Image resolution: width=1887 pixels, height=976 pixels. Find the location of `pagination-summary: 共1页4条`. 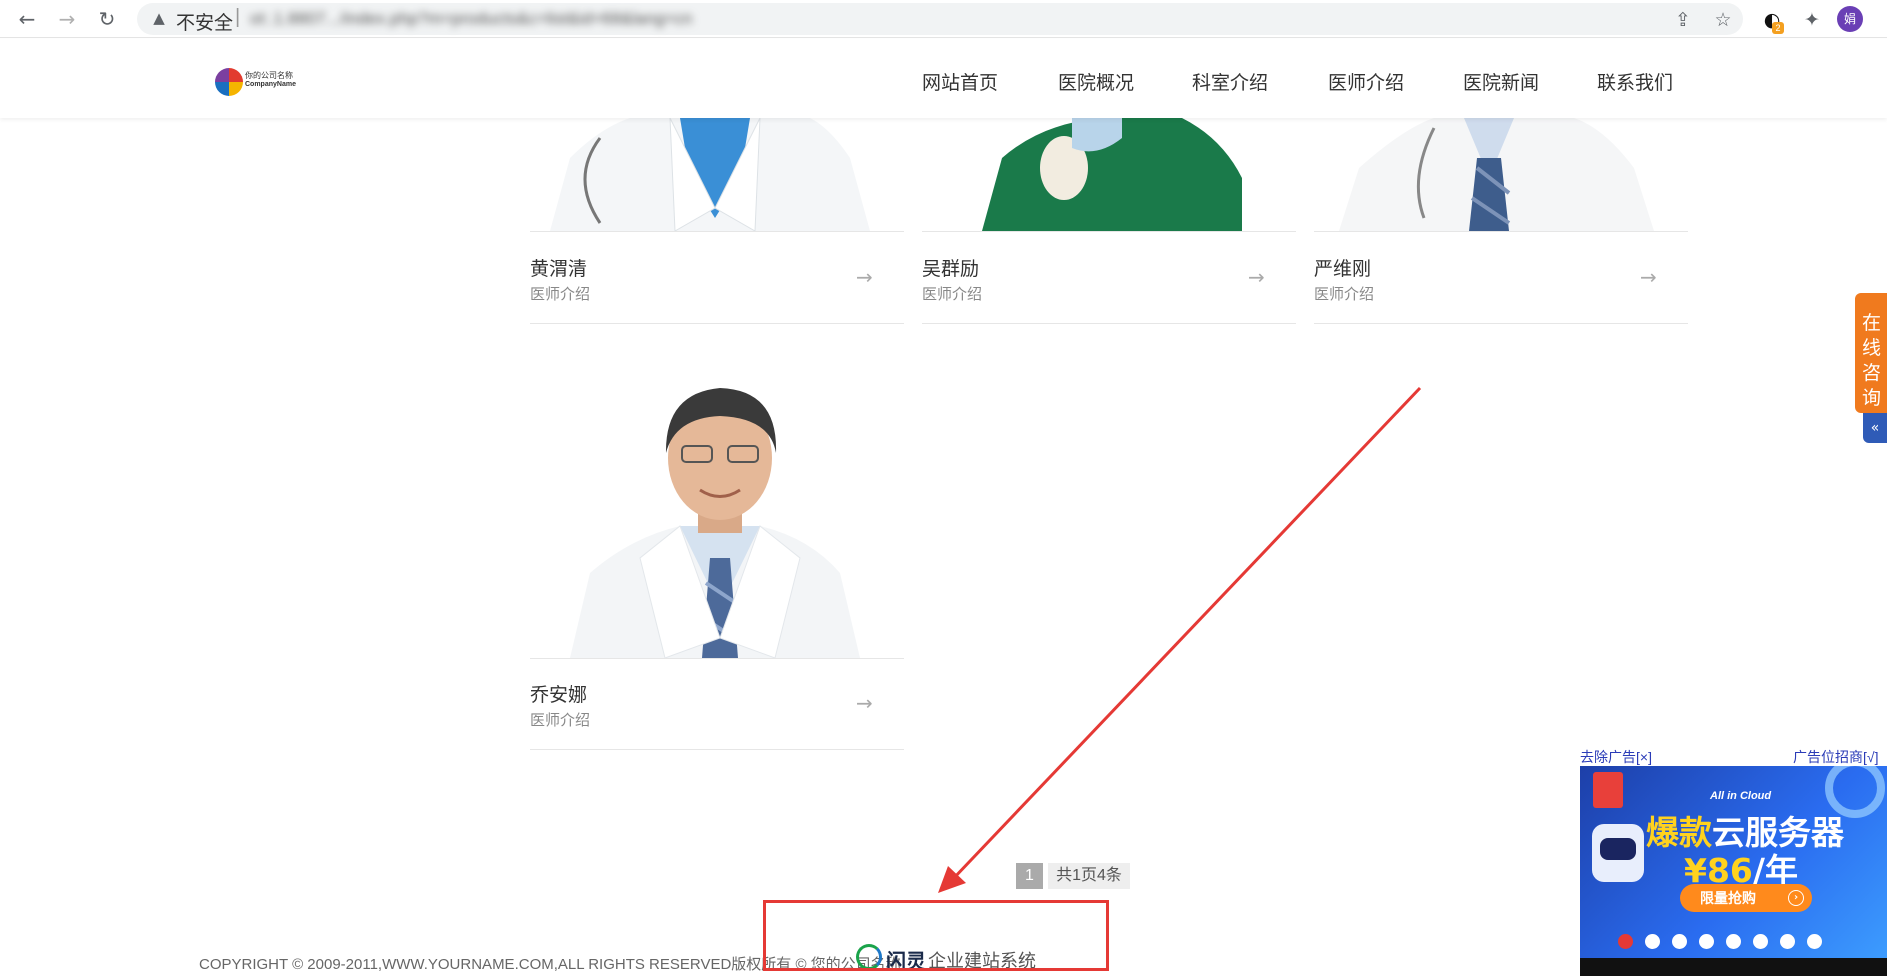

pagination-summary: 共1页4条 is located at coordinates (1089, 876).